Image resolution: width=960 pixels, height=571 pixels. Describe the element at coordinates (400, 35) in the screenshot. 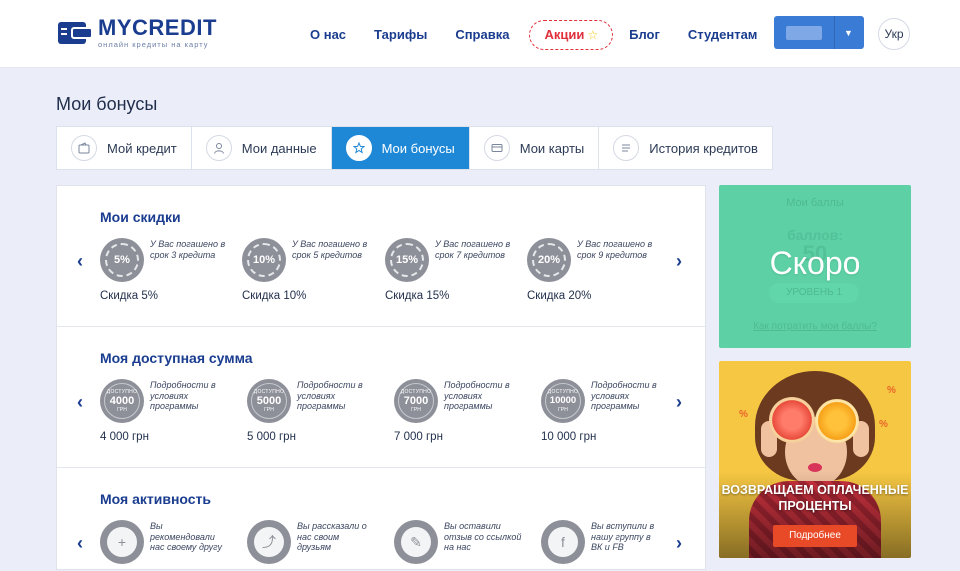

I see `nav-tariffs: Тарифы` at that location.